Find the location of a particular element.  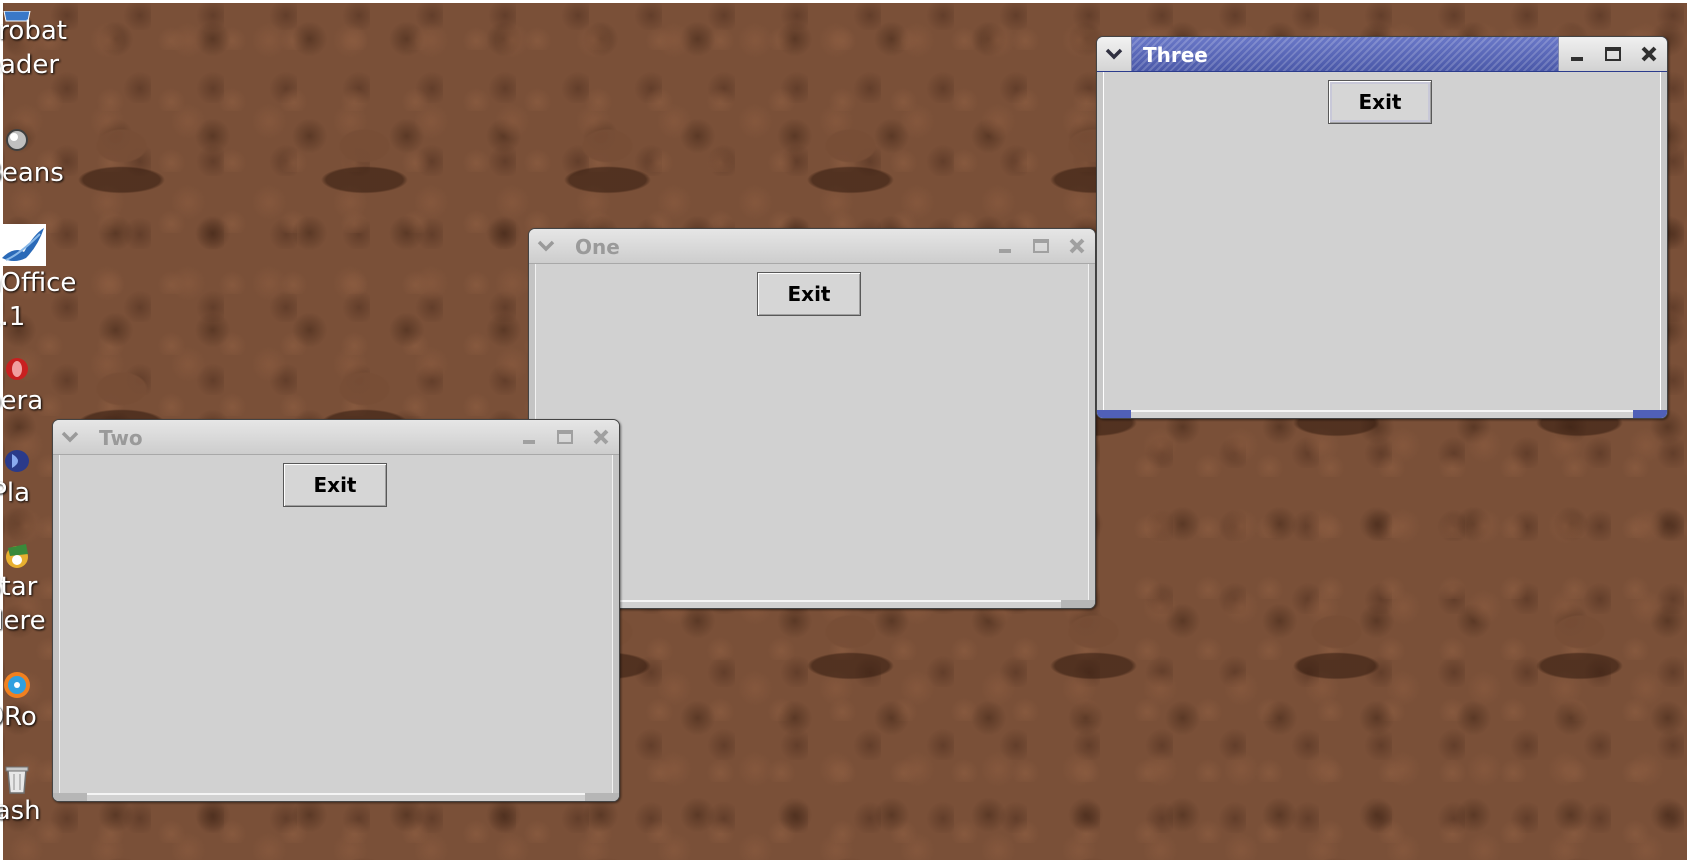

desktop-icon-label: pera is located at coordinates (22, 401).